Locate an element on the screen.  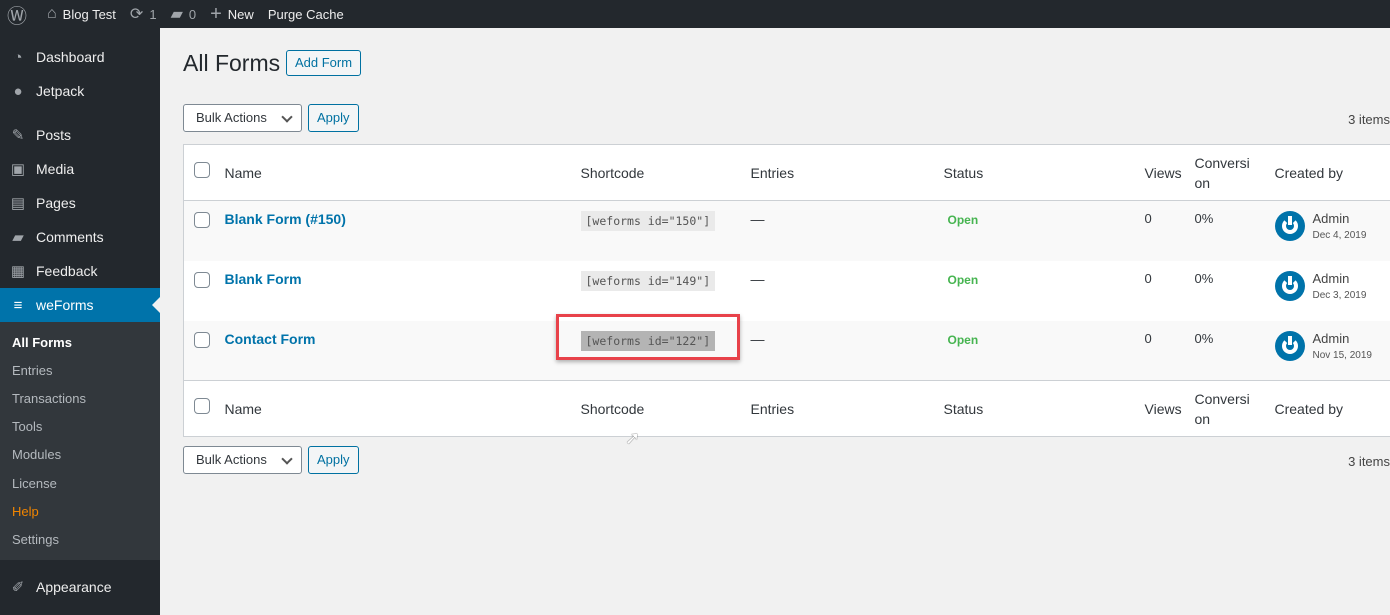
home-icon: ⌂ is located at coordinates (52, 13).